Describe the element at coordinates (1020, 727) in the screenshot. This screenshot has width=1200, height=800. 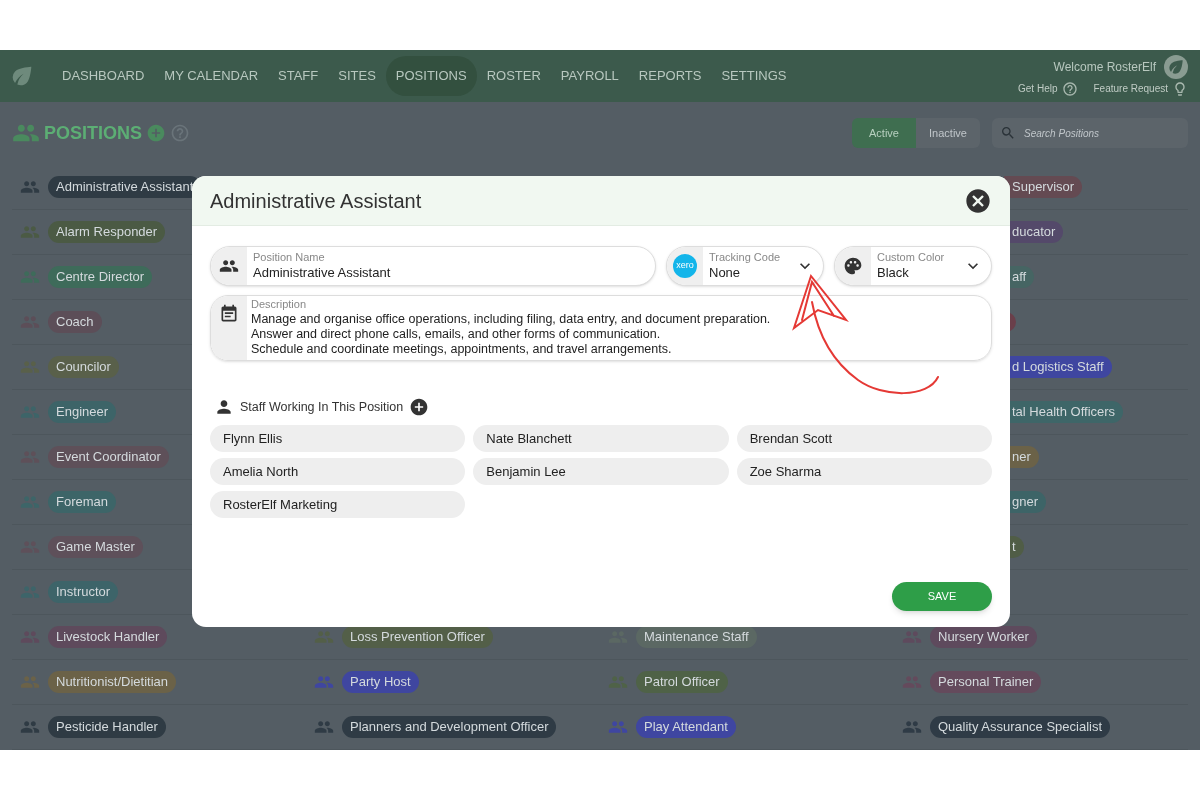
I see `position-tag: Quality Assurance Specialist` at that location.